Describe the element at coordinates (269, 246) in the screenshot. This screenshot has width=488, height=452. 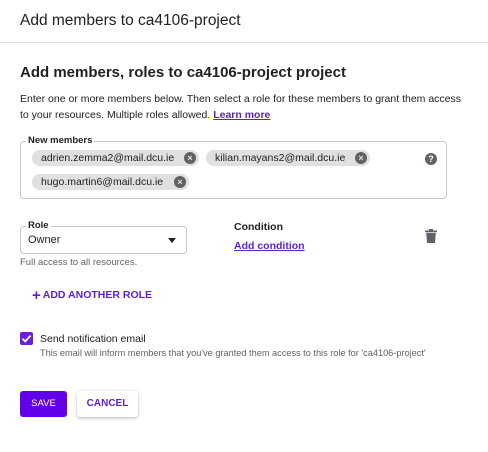
I see `add-condition-link: Add condition` at that location.